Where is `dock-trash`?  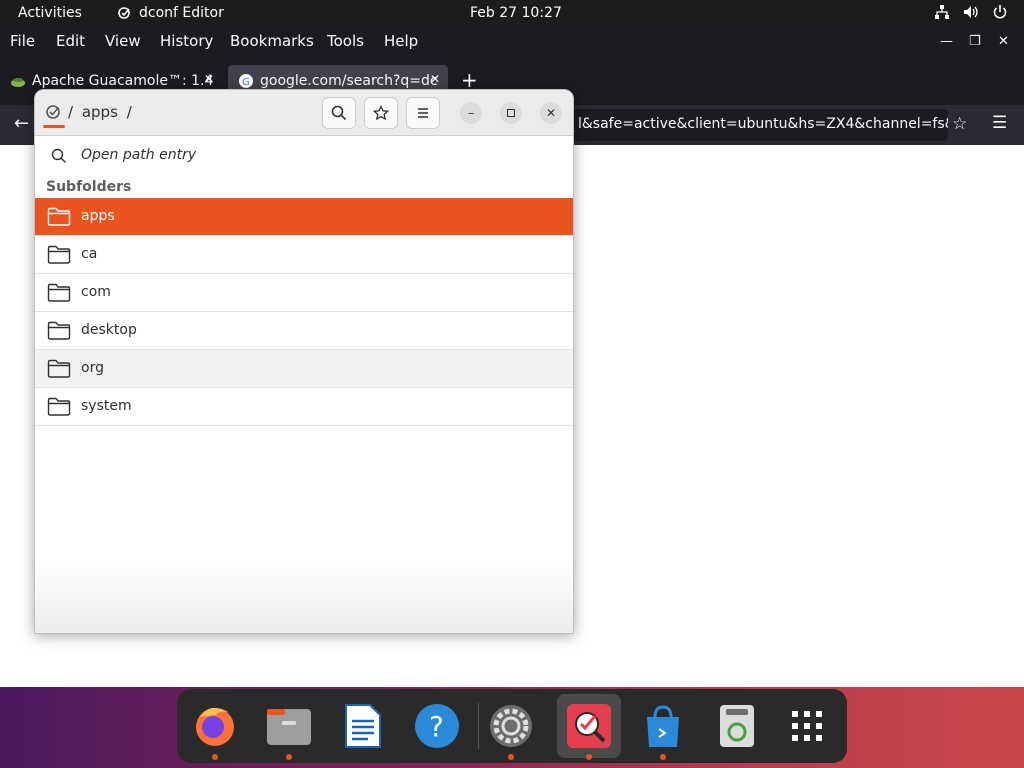 dock-trash is located at coordinates (737, 726).